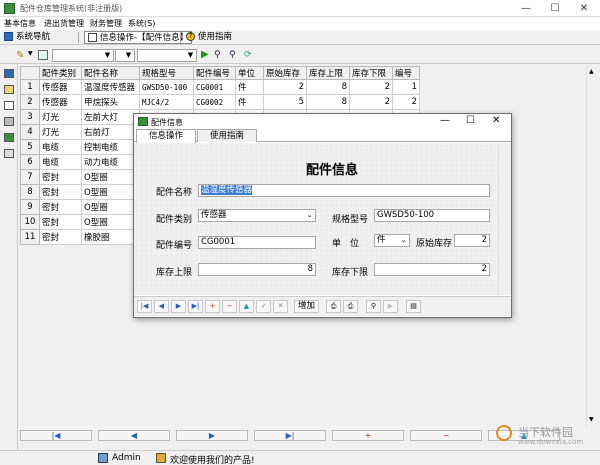  I want to click on dialog-maximize-button: ☐, so click(470, 120).